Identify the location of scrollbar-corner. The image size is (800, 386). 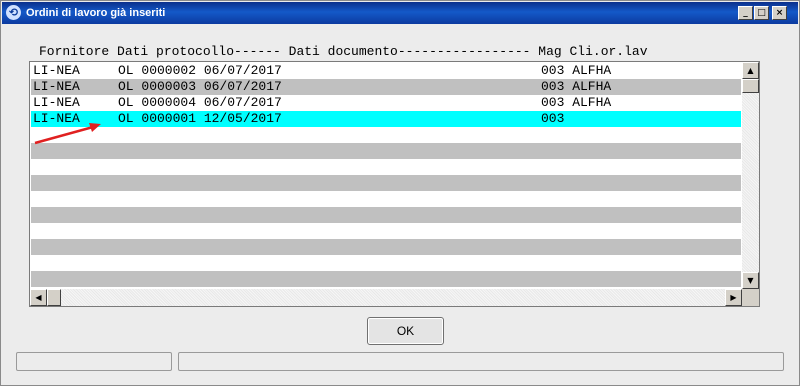
(750, 297).